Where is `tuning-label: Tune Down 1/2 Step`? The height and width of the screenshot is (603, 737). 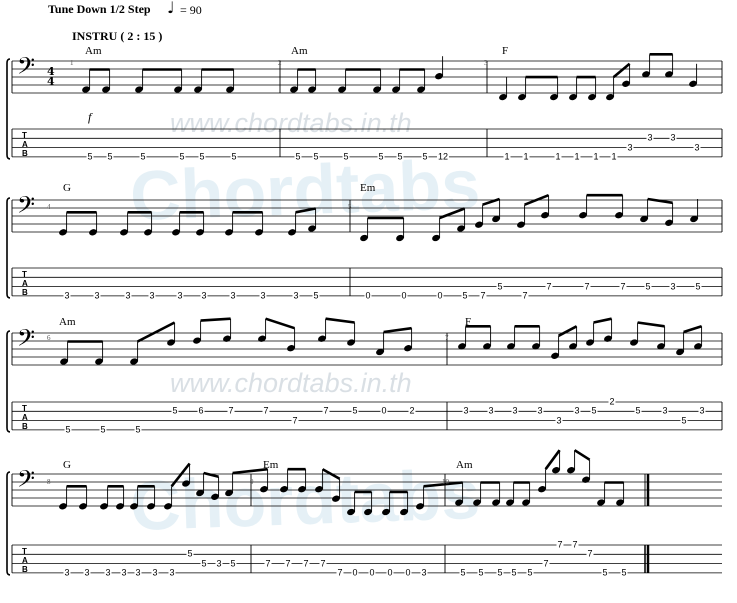
tuning-label: Tune Down 1/2 Step is located at coordinates (99, 9).